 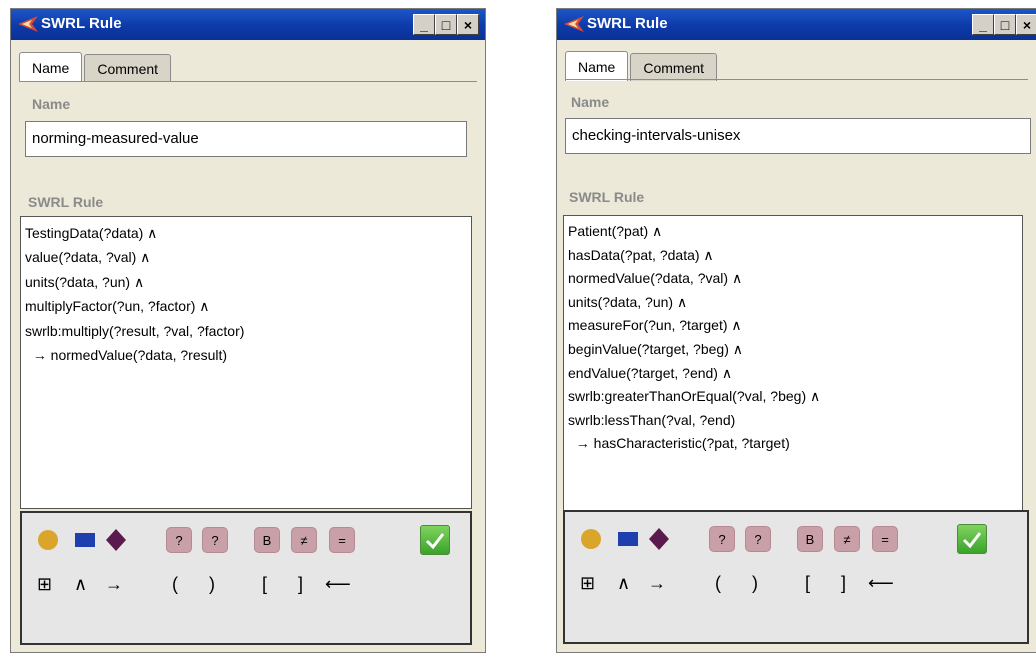 What do you see at coordinates (655, 348) in the screenshot?
I see `rule-line: beginValue(?target, ?beg) ∧` at bounding box center [655, 348].